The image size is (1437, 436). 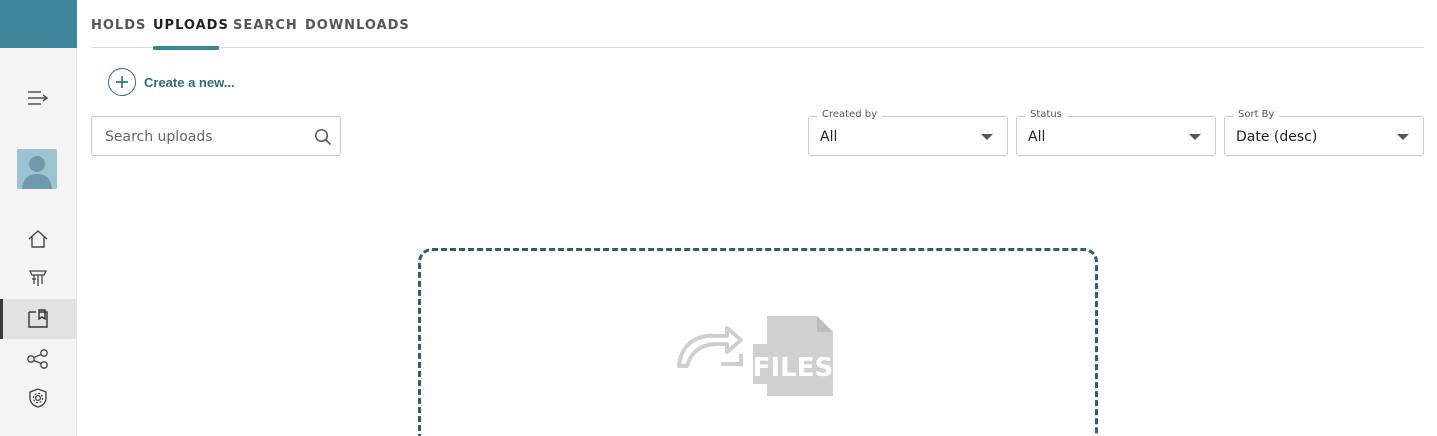 I want to click on search-input, so click(x=205, y=137).